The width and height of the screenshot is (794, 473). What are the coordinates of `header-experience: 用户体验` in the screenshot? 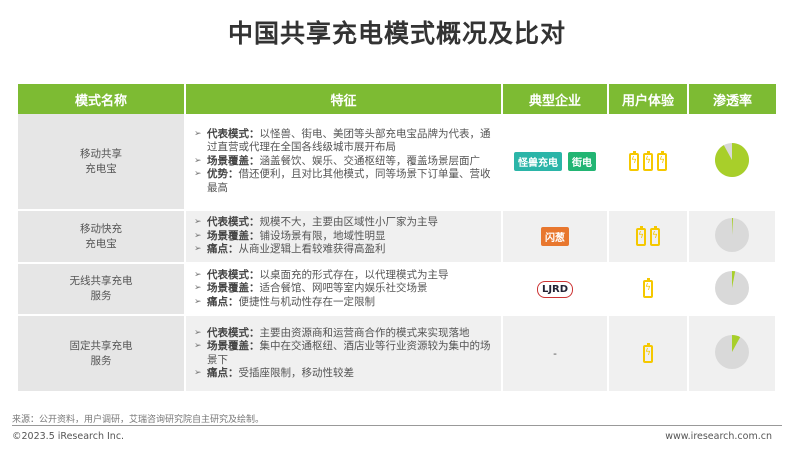 It's located at (648, 99).